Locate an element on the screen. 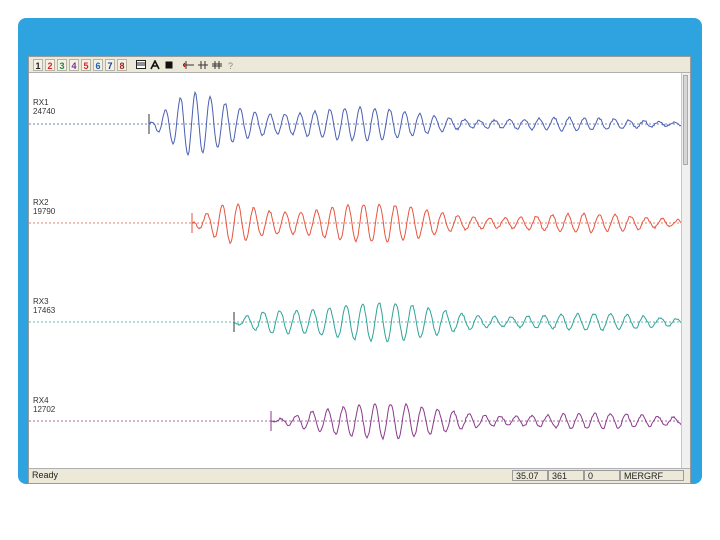 The image size is (720, 540). display-icon is located at coordinates (141, 65).